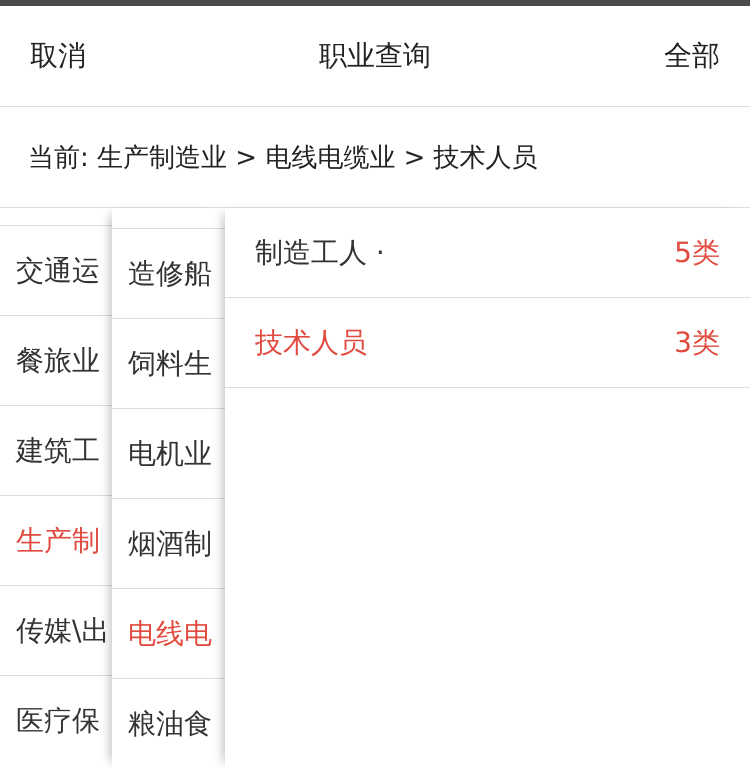 The height and width of the screenshot is (768, 750). I want to click on all-button: 全部, so click(692, 56).